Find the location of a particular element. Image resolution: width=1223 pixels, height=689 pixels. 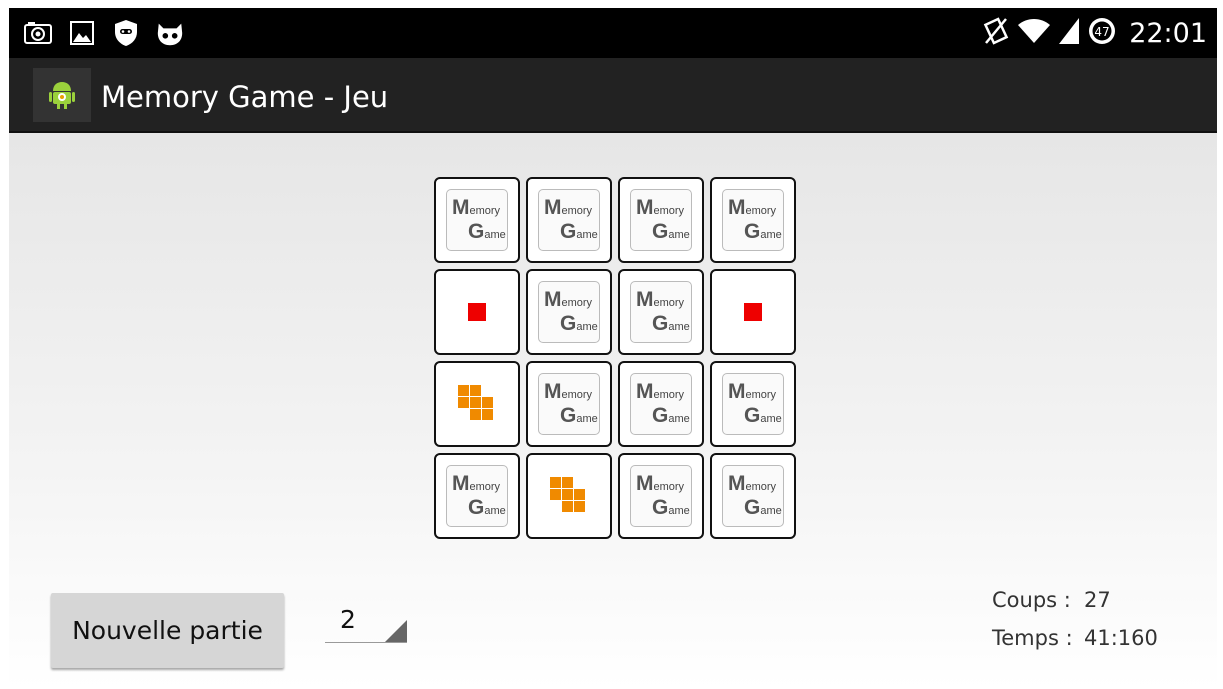

dropdown-arrow-icon is located at coordinates (396, 631).